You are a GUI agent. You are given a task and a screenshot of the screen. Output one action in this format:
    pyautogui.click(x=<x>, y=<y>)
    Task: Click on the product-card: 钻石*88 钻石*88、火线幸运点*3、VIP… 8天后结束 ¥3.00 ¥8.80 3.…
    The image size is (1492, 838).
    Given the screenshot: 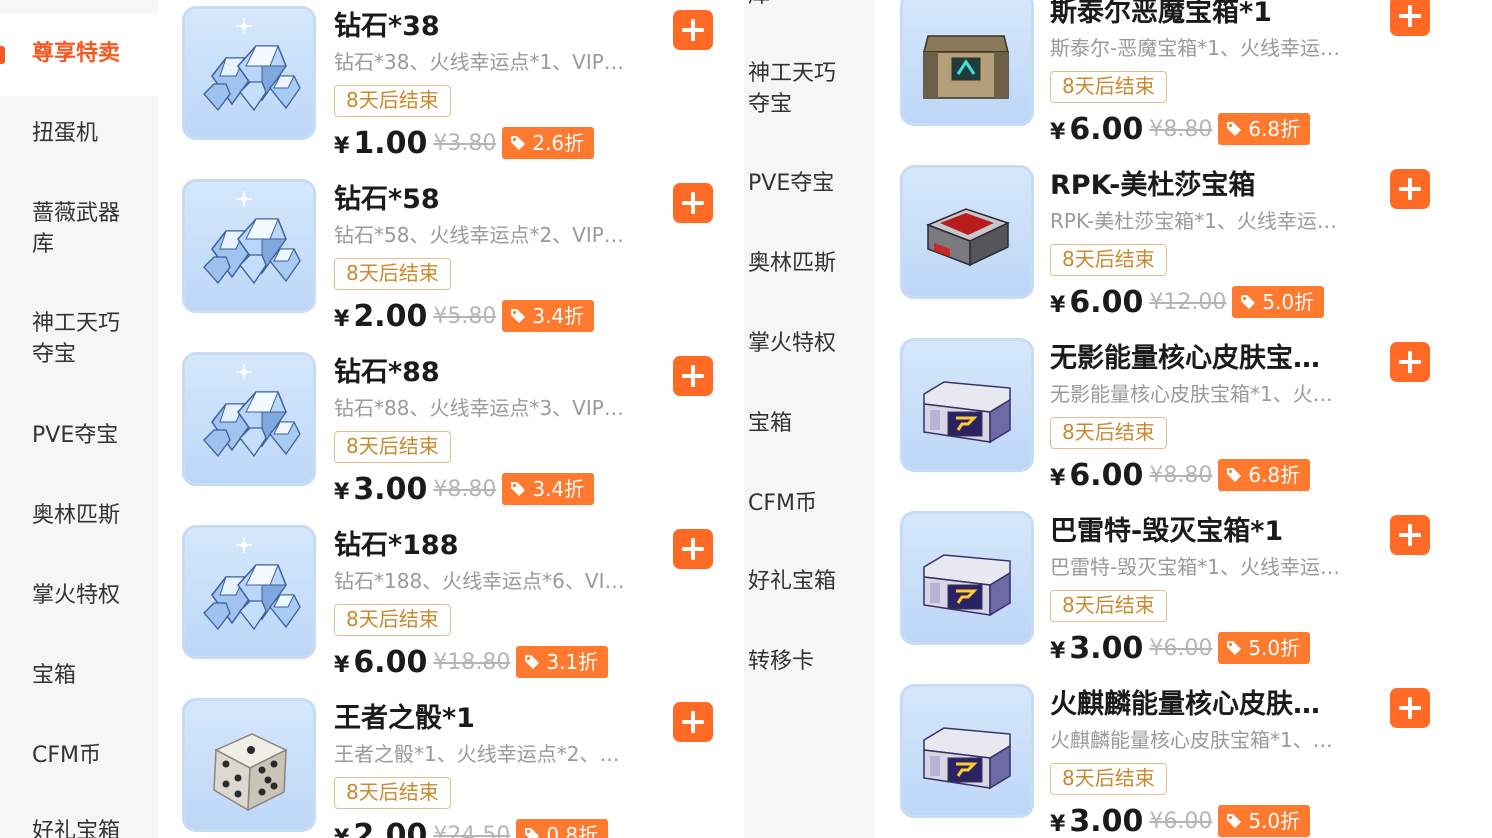 What is the action you would take?
    pyautogui.click(x=451, y=438)
    